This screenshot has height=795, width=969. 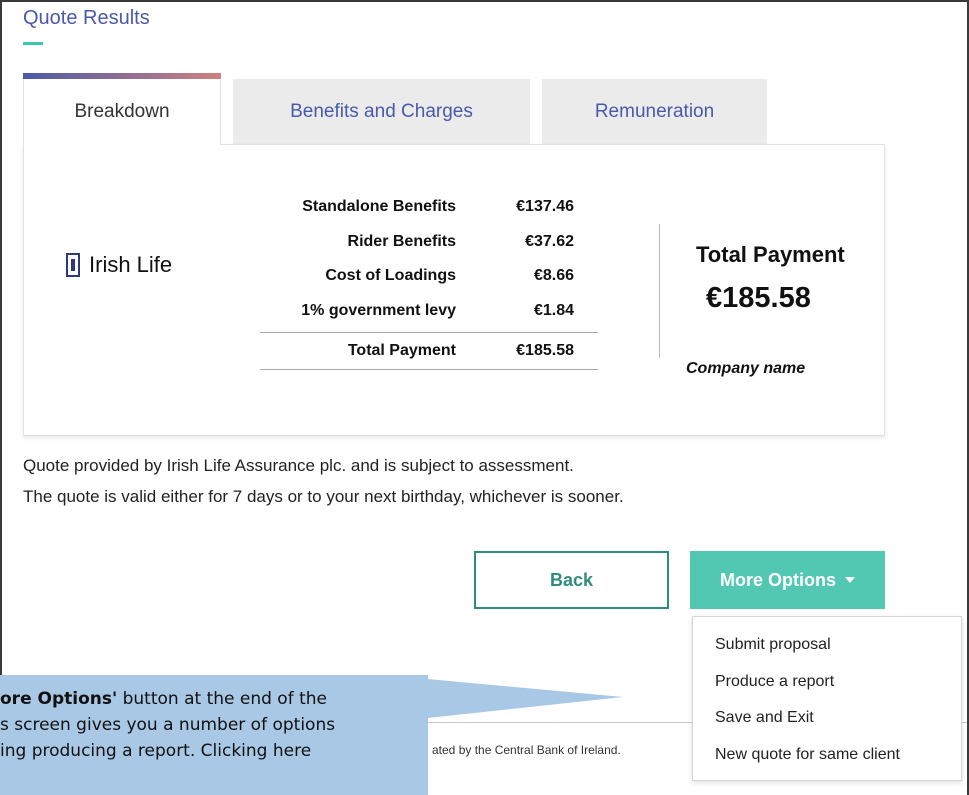 What do you see at coordinates (545, 350) in the screenshot?
I see `breakdown-total-value: €185.58` at bounding box center [545, 350].